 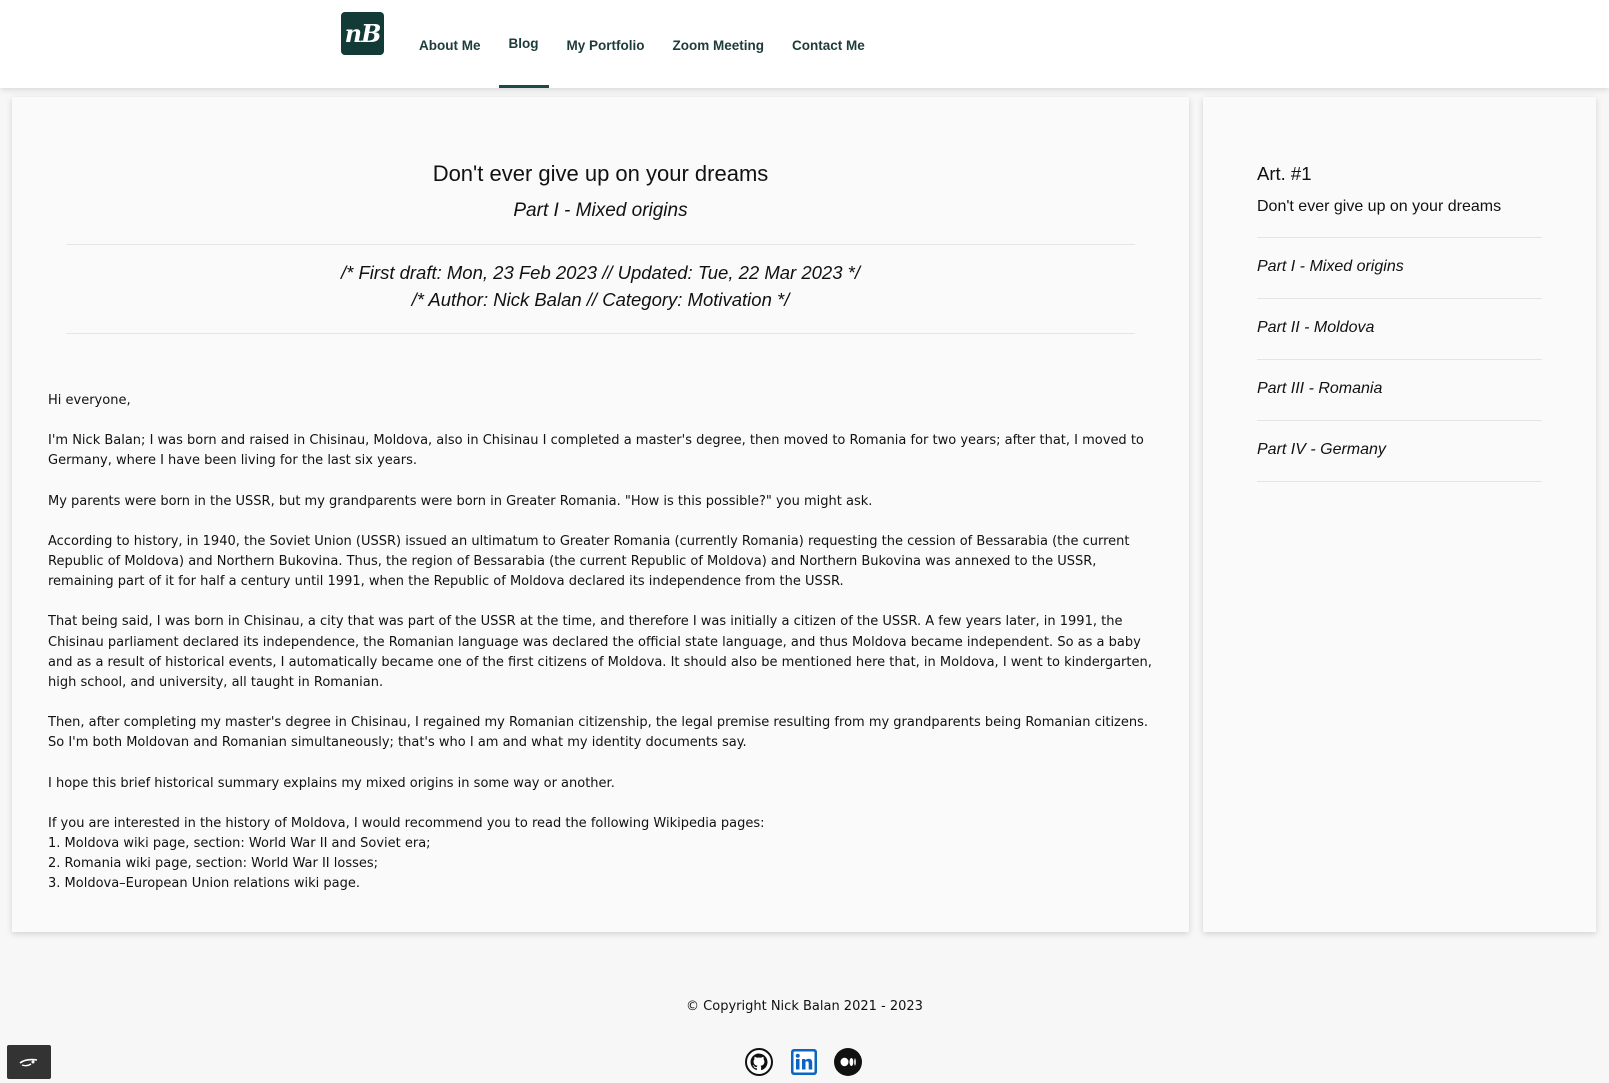 What do you see at coordinates (600, 210) in the screenshot?
I see `article-subtitle: Part I - Mixed origins` at bounding box center [600, 210].